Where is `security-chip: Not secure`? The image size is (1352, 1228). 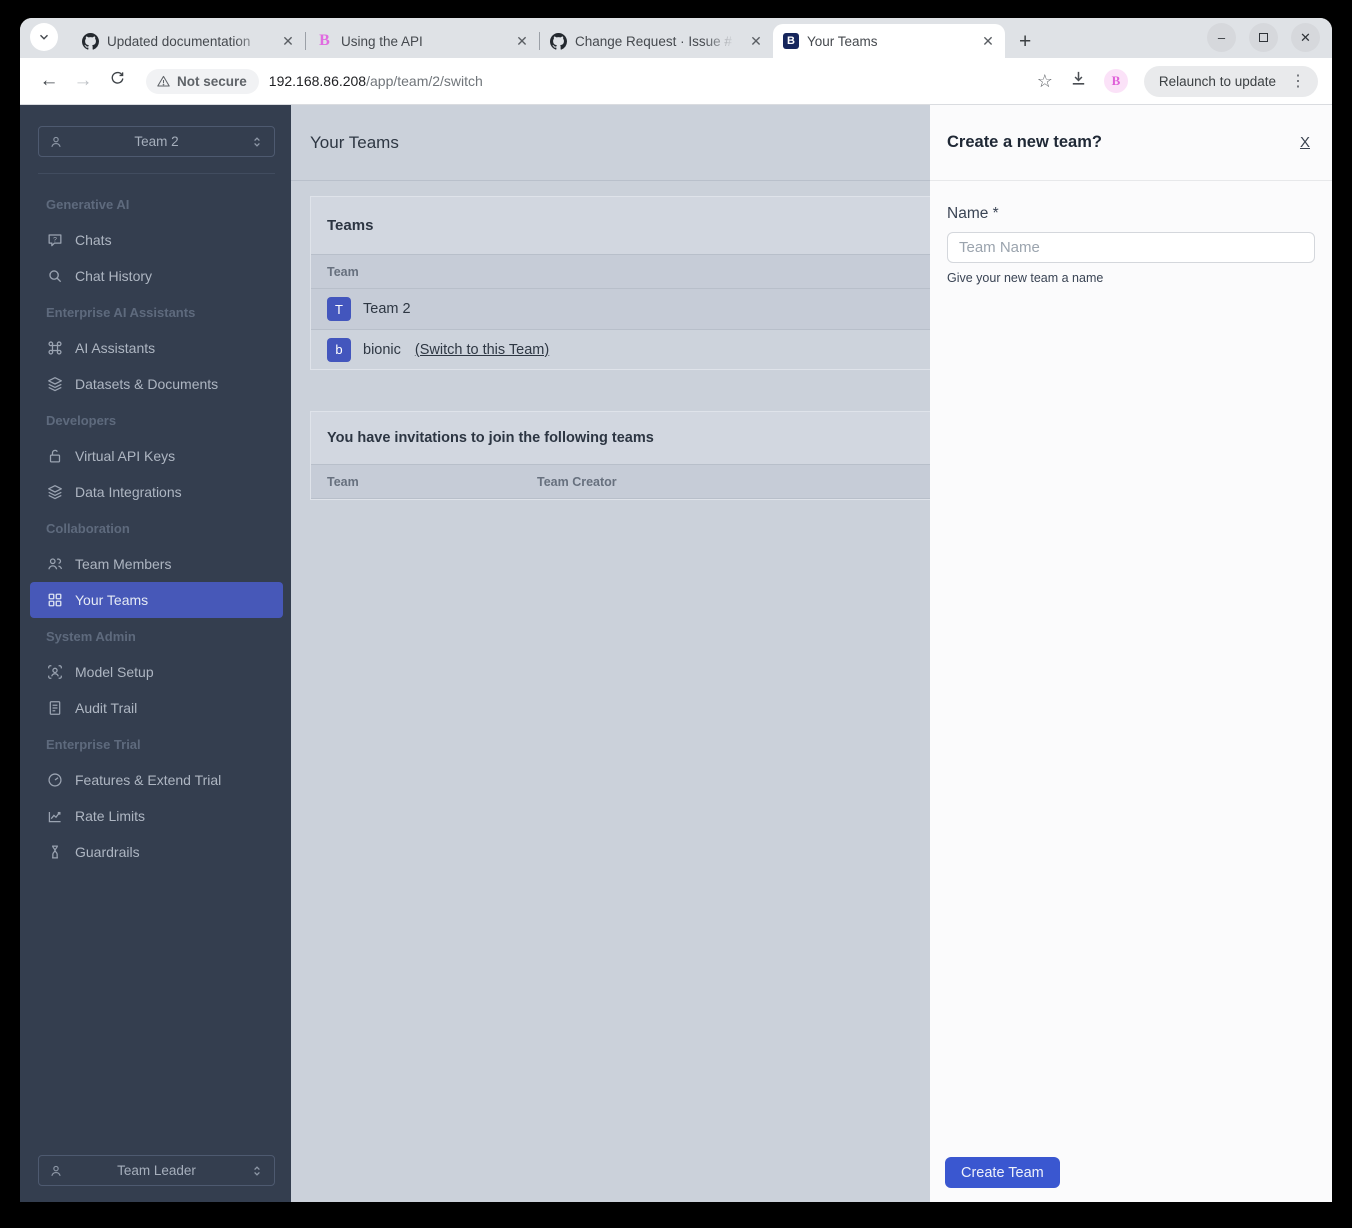 security-chip: Not secure is located at coordinates (202, 81).